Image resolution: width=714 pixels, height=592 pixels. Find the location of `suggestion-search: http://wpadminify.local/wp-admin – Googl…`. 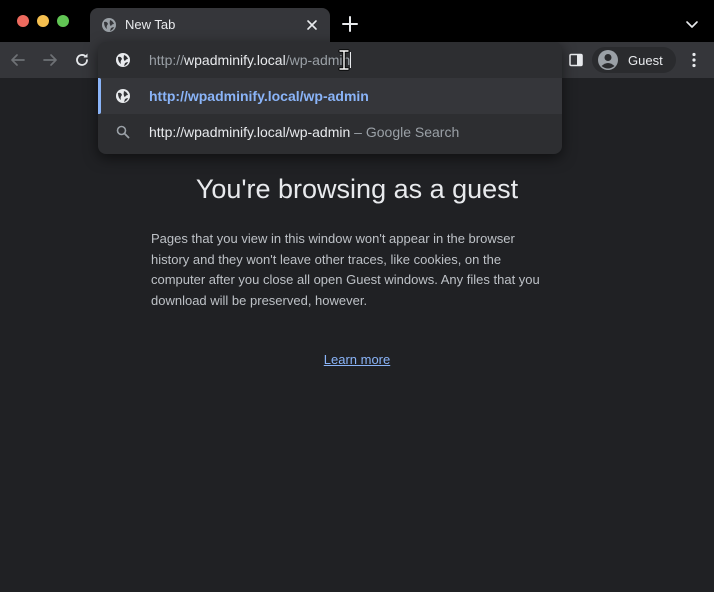

suggestion-search: http://wpadminify.local/wp-admin – Googl… is located at coordinates (330, 132).